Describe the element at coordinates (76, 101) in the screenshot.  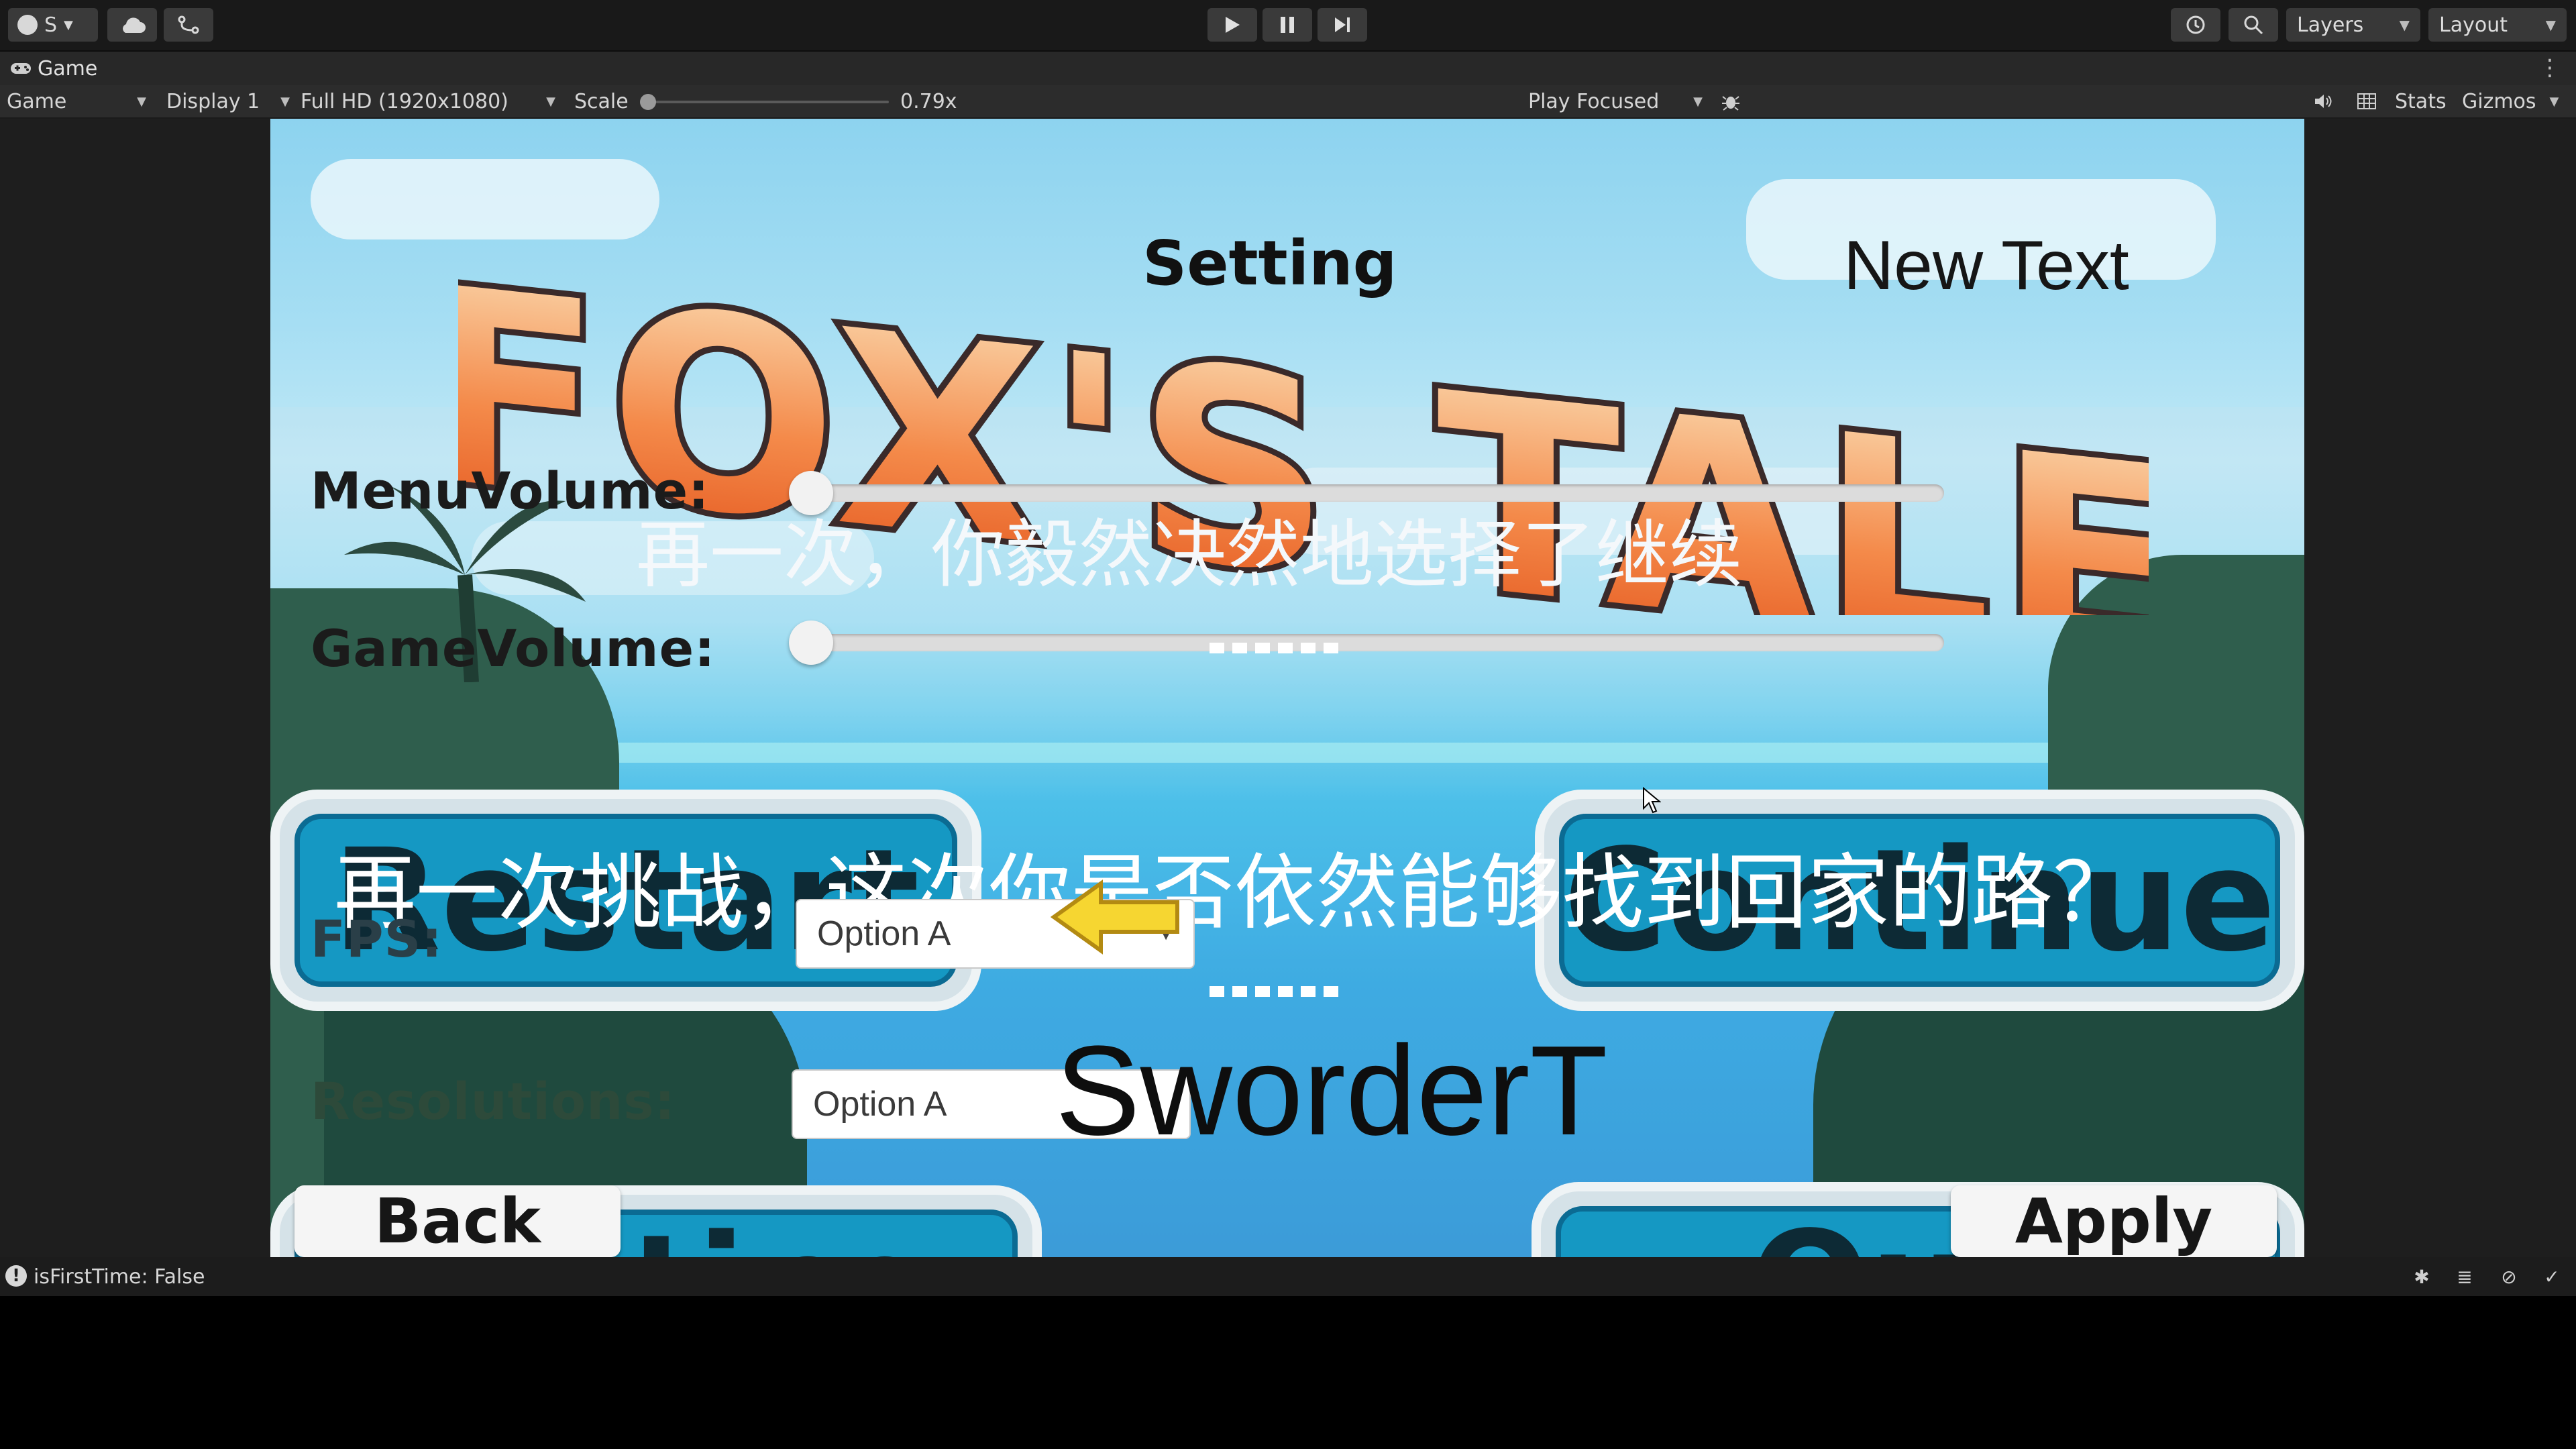
I see `view-mode-dropdown: Game ▼` at that location.